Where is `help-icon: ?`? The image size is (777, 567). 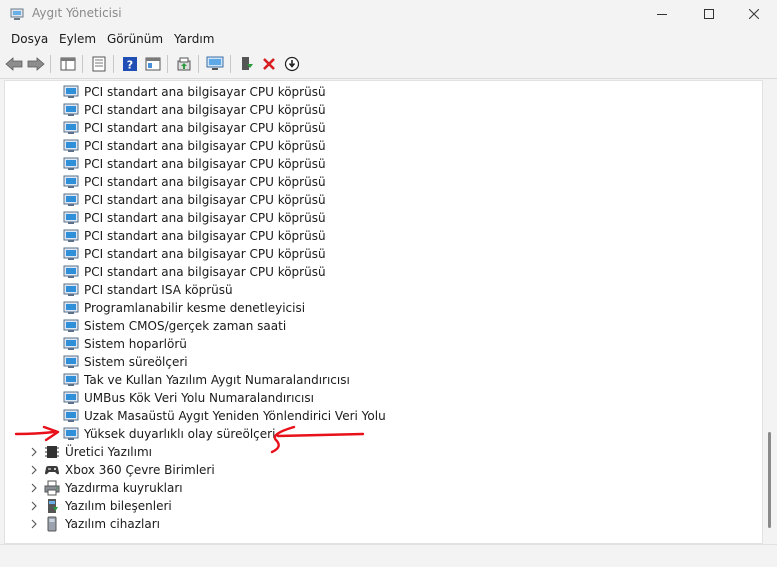
help-icon: ? is located at coordinates (130, 64).